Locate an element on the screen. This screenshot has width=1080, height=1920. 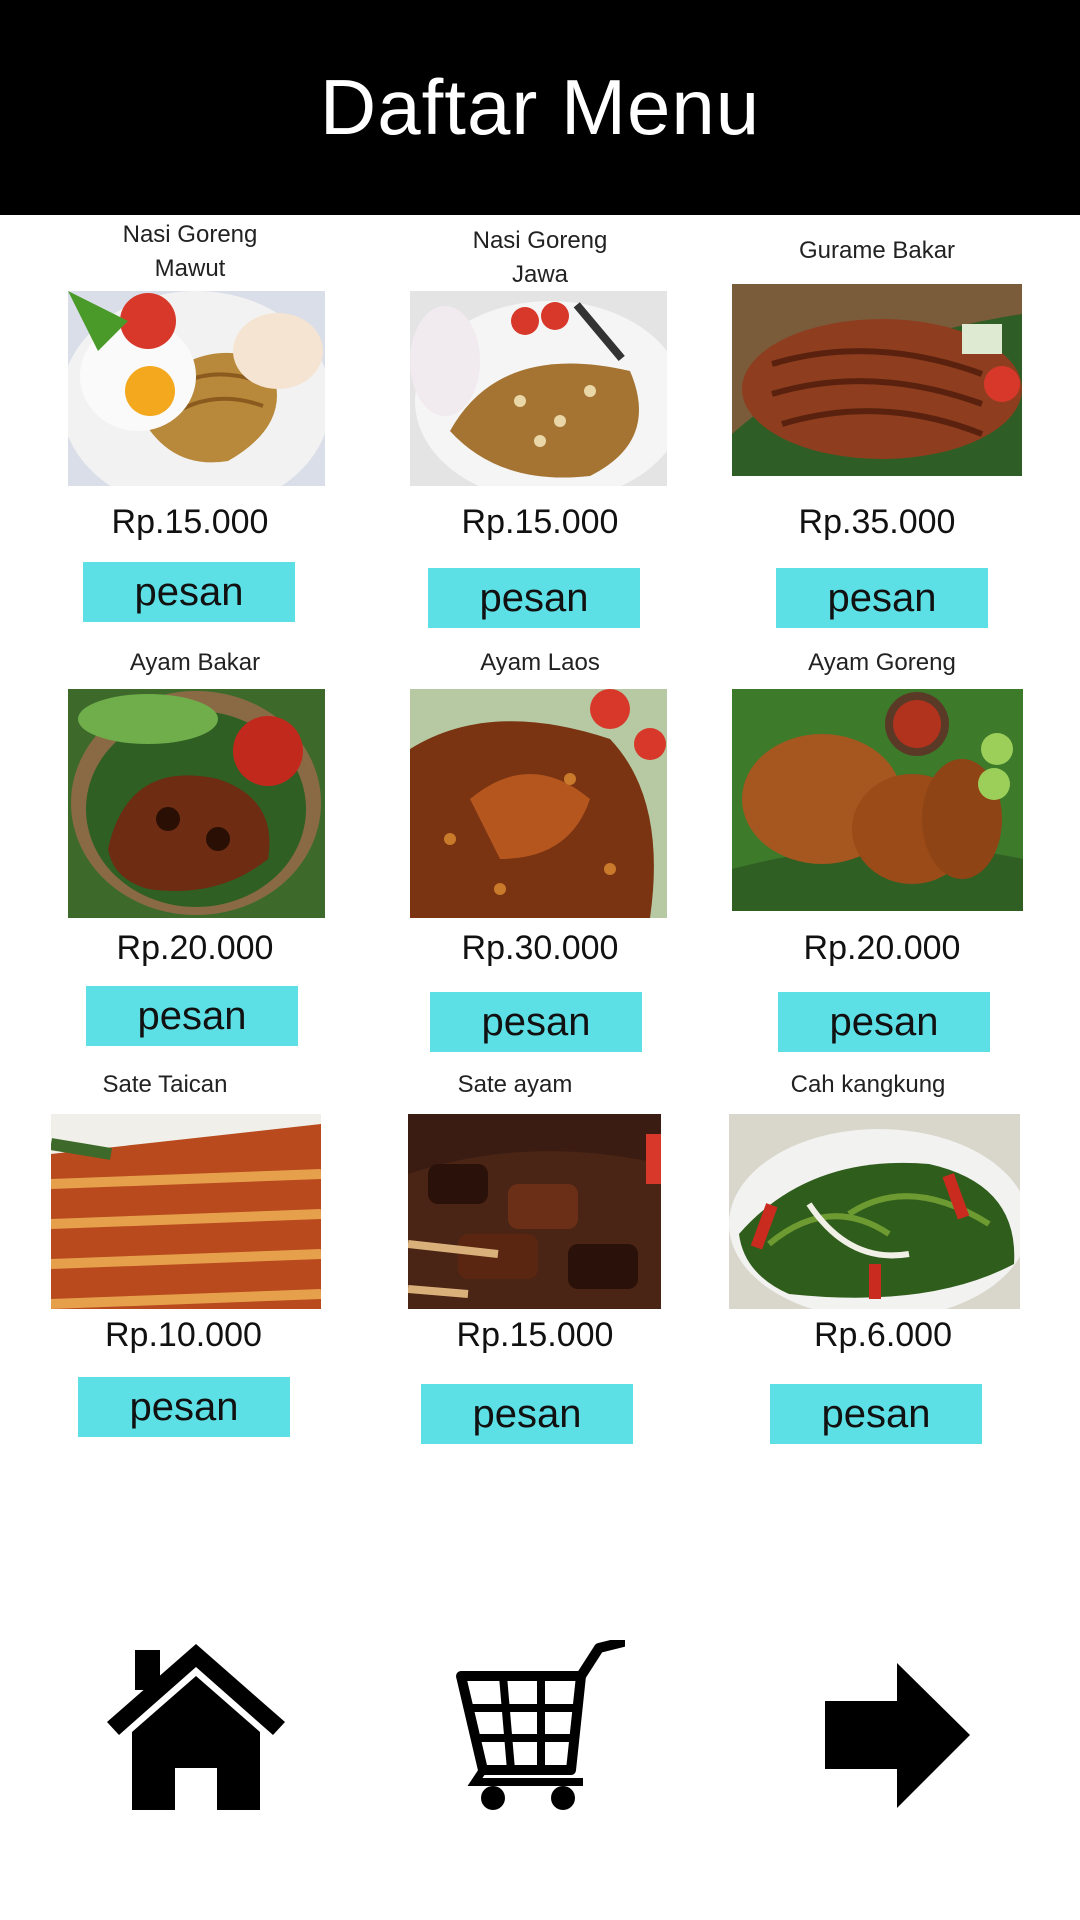
menu-item-name: Gurame Bakar is located at coordinates (877, 250).